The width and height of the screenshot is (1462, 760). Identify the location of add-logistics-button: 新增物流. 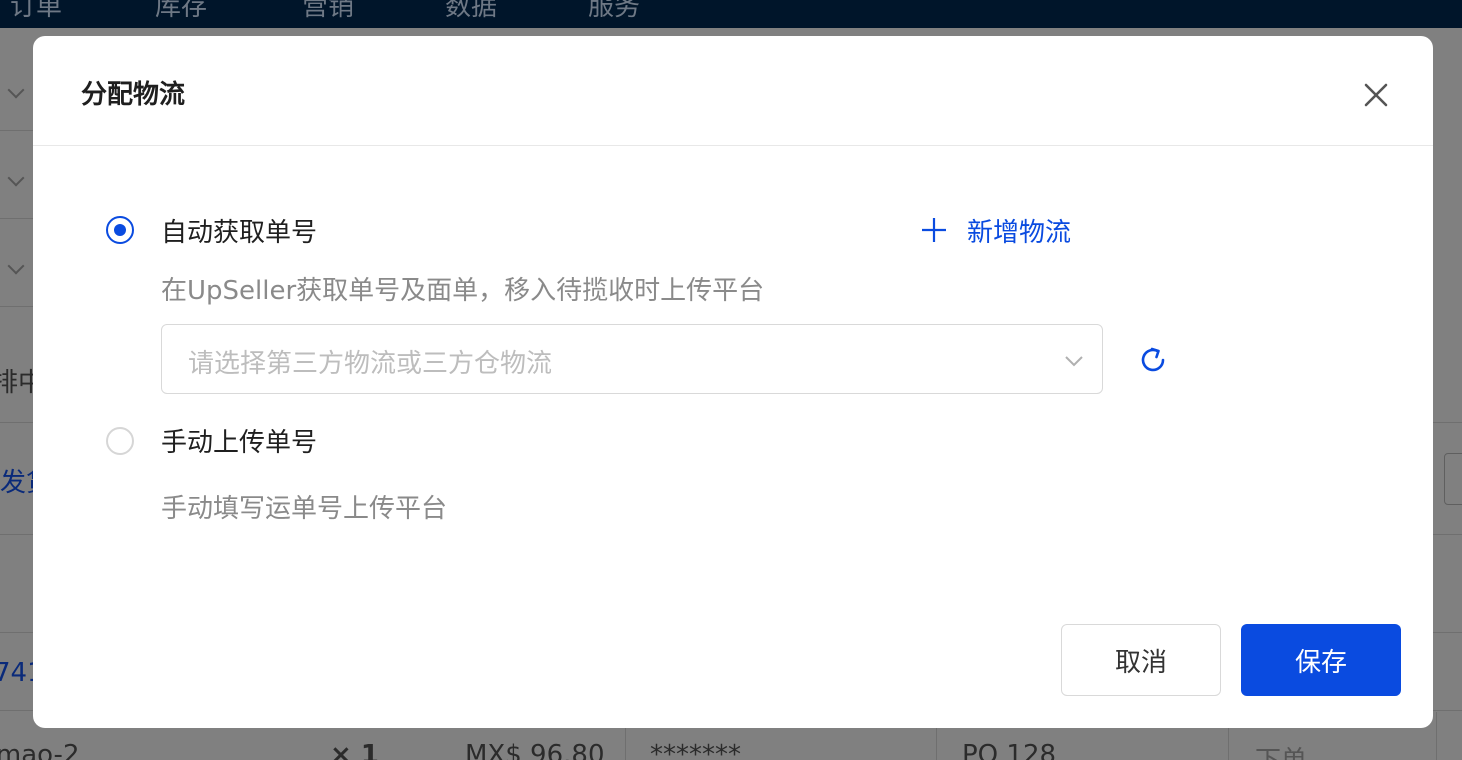
(996, 230).